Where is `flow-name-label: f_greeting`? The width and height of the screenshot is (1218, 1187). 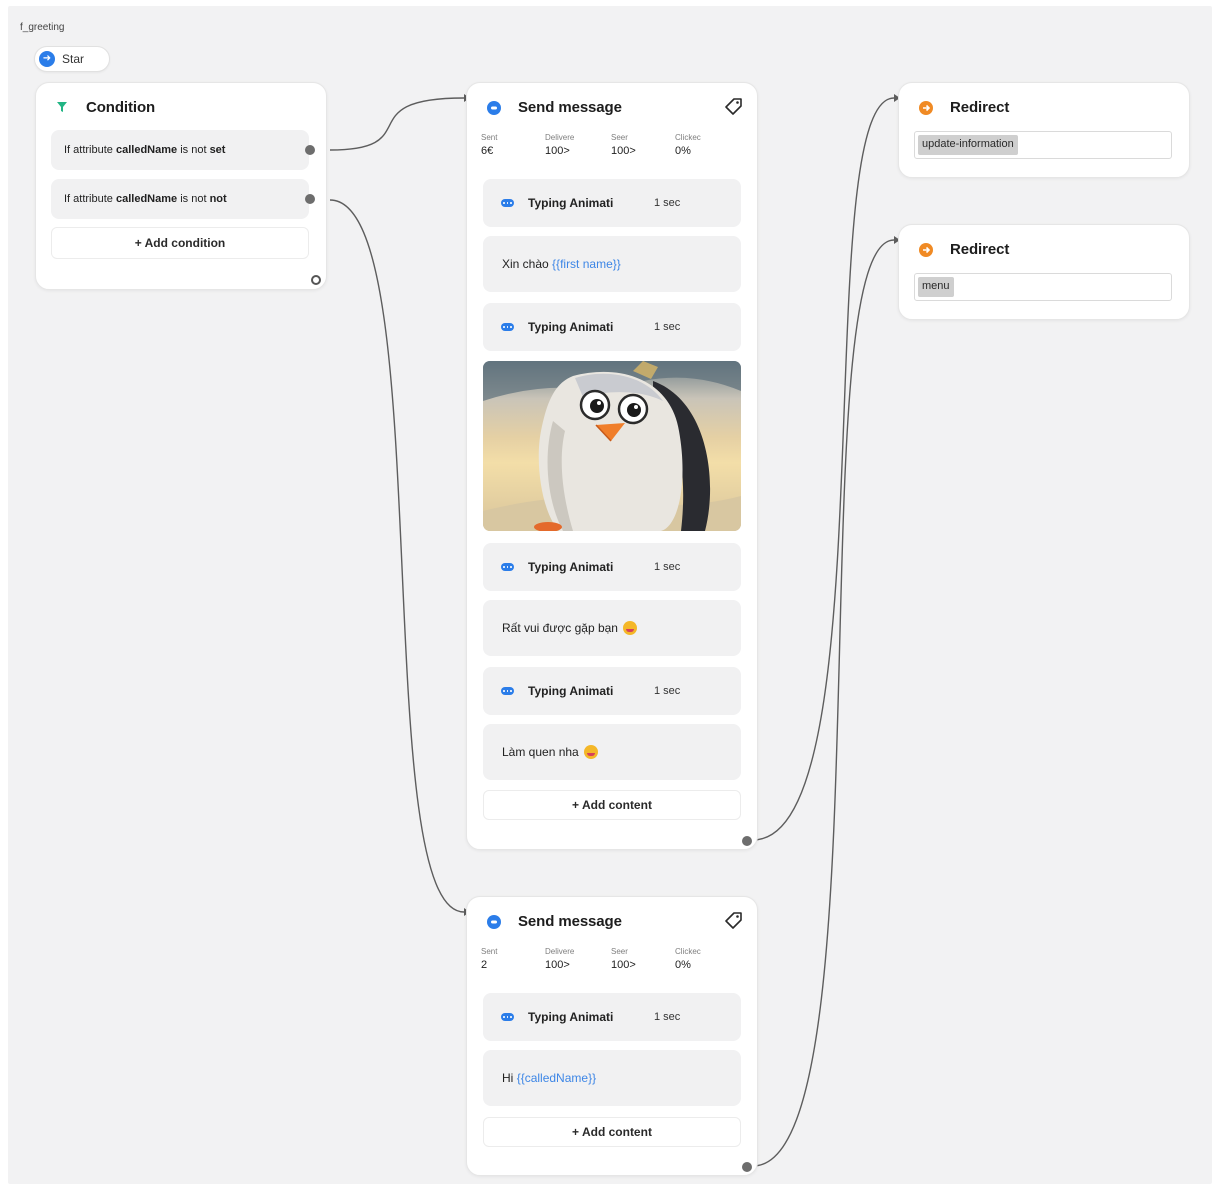 flow-name-label: f_greeting is located at coordinates (42, 27).